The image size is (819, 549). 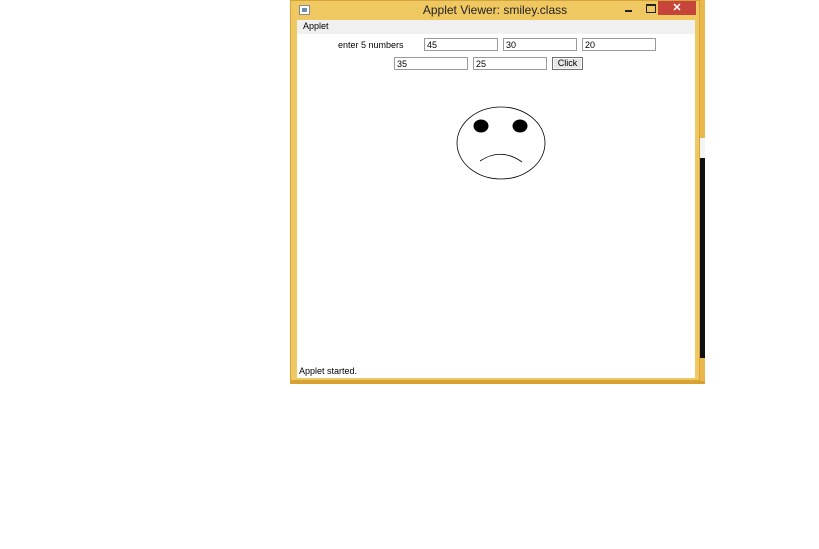 I want to click on close-icon: ✕, so click(x=677, y=8).